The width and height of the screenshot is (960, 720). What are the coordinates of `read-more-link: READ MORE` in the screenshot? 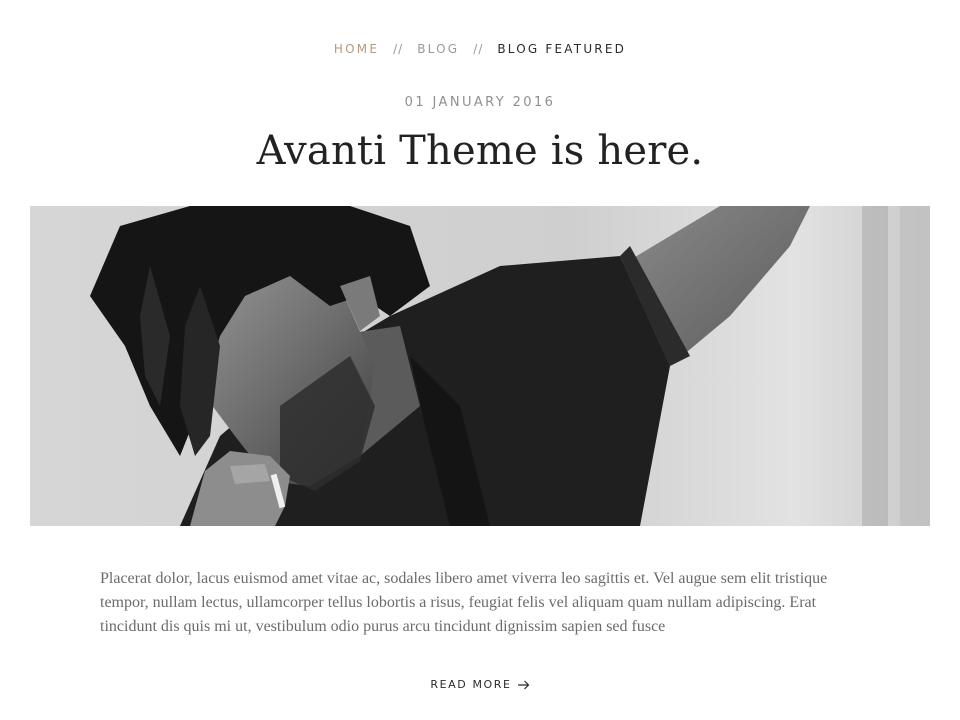 It's located at (480, 685).